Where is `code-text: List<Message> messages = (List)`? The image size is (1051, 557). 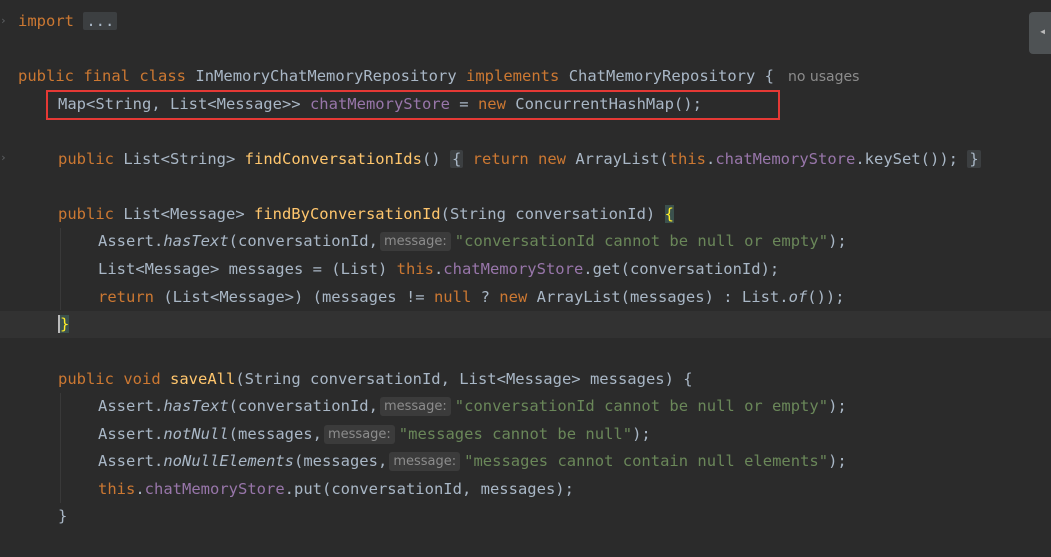
code-text: List<Message> messages = (List) is located at coordinates (247, 269).